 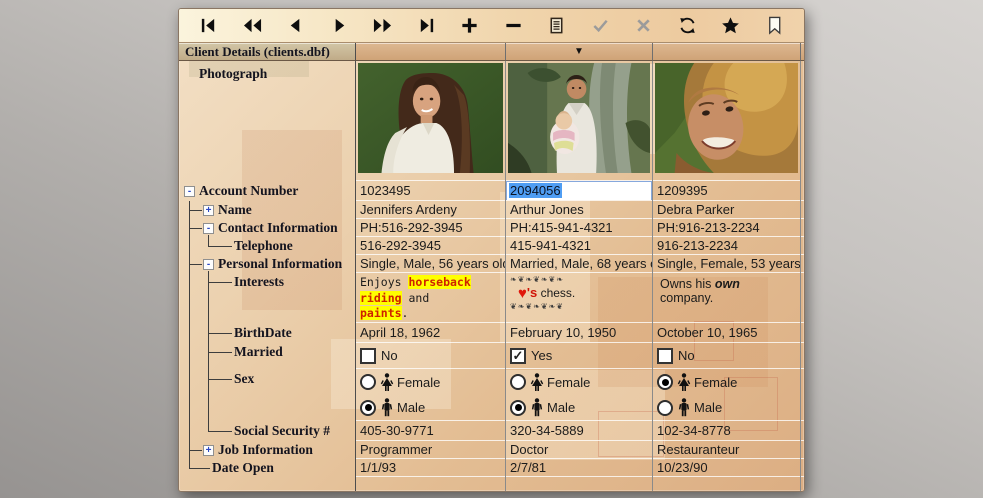 I want to click on cell-name: Jennifers Ardeny, so click(x=430, y=210).